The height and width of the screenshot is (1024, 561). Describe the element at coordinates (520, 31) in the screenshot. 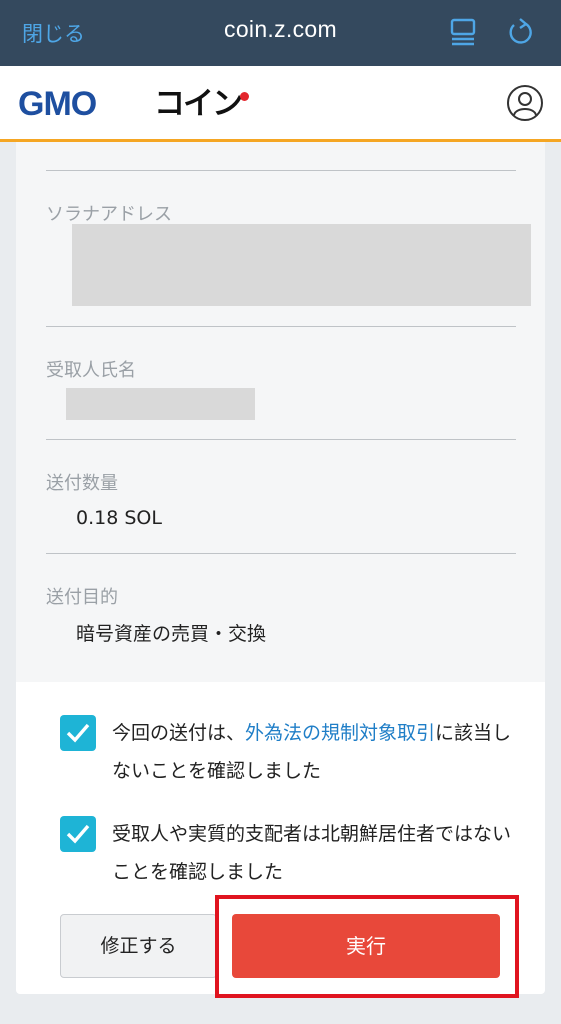

I see `reload-icon` at that location.